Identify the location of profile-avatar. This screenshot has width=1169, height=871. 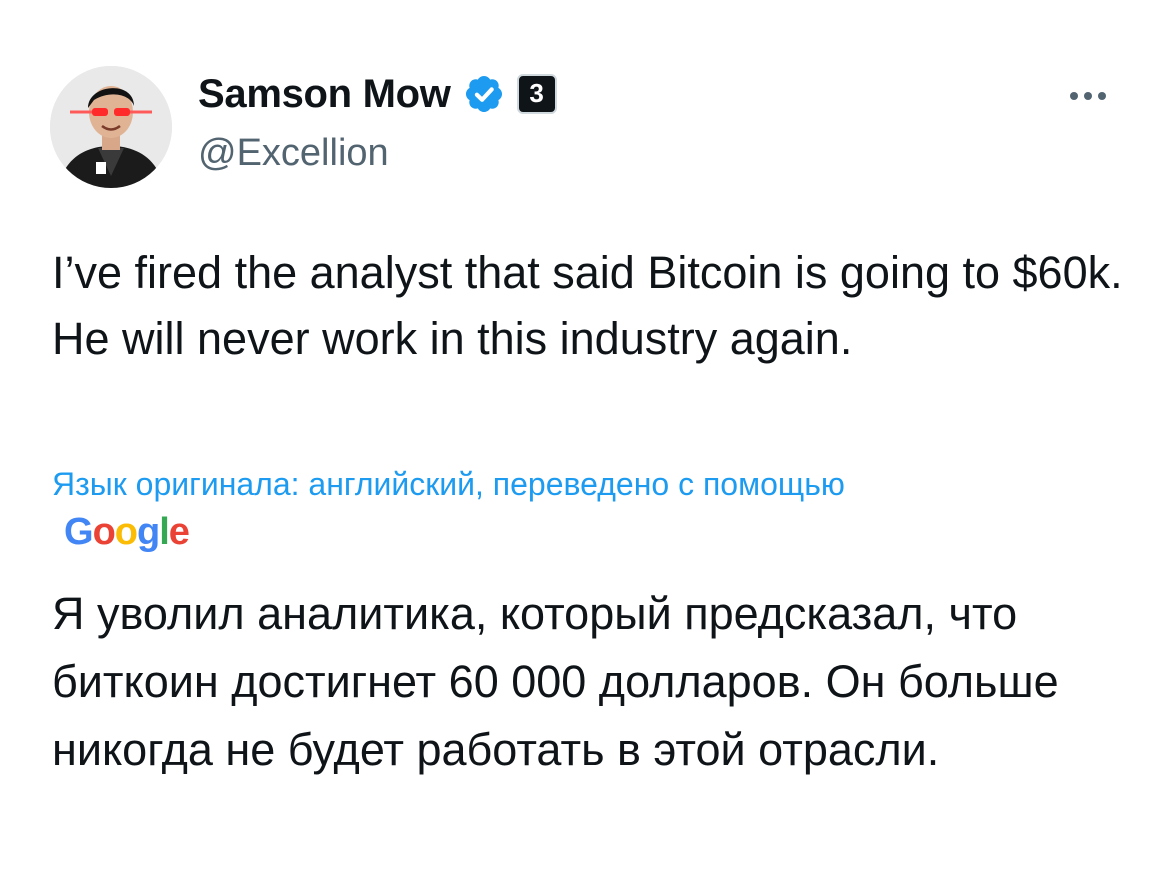
(111, 127).